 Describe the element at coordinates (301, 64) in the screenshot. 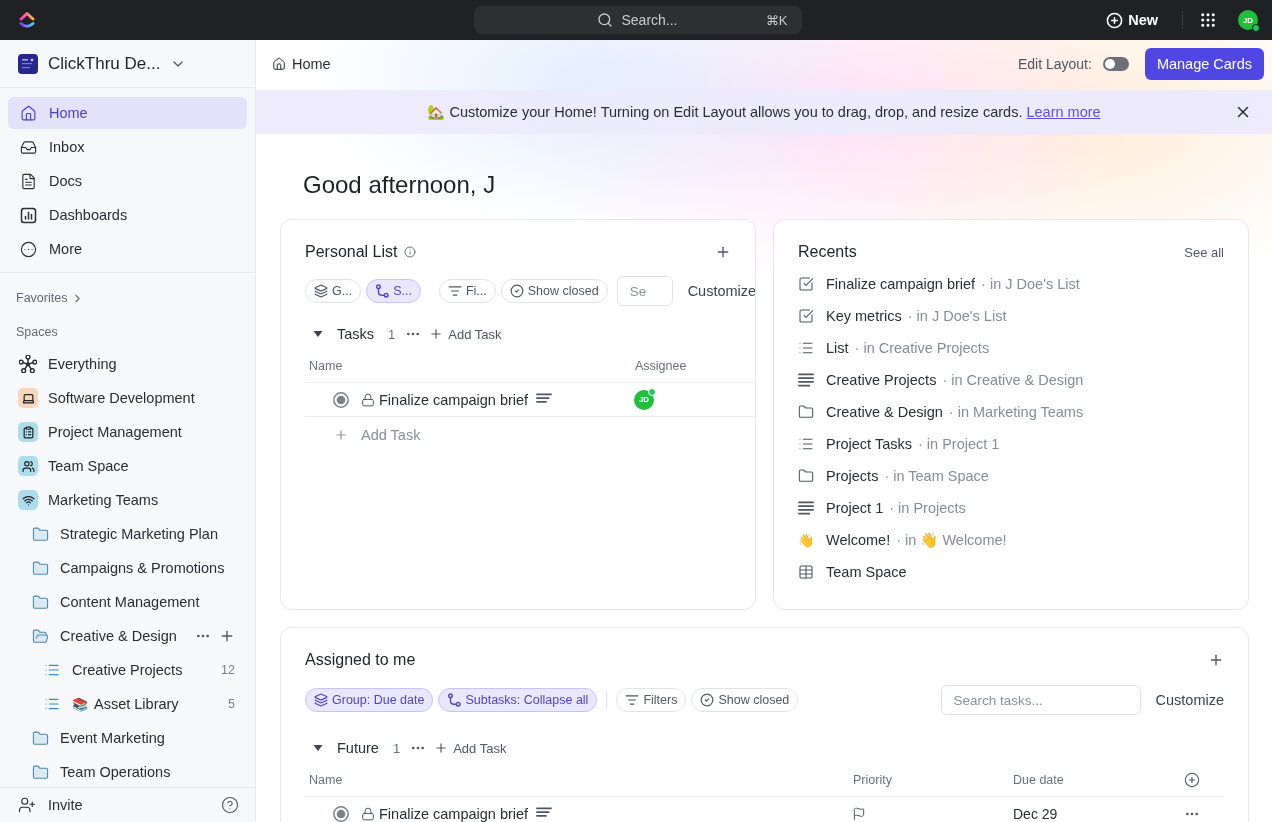

I see `breadcrumb-link: Home` at that location.